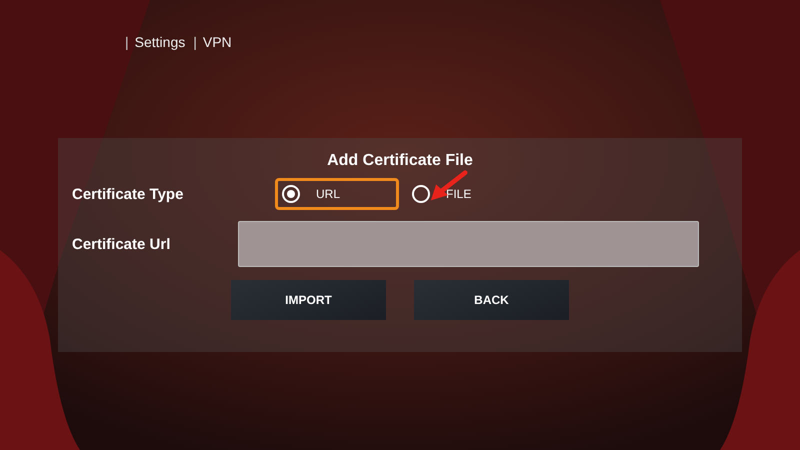 The image size is (800, 450). Describe the element at coordinates (400, 161) in the screenshot. I see `dialog-title: Add Certificate File` at that location.